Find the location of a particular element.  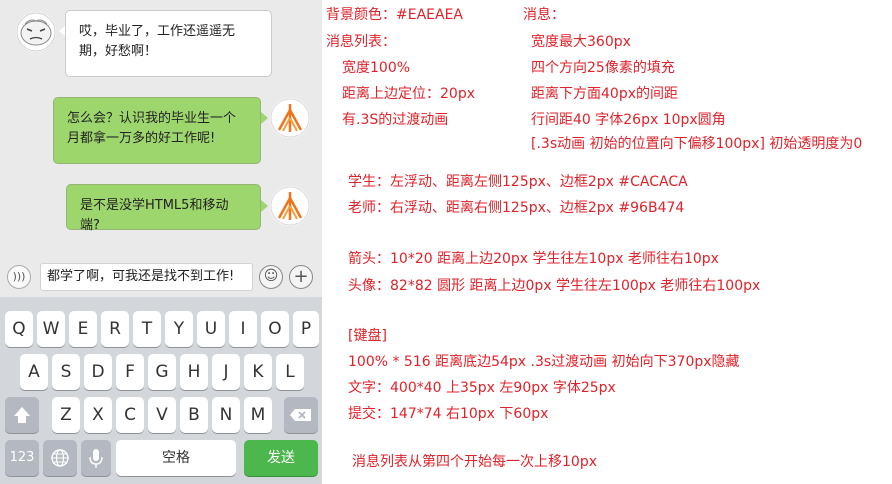

send-button: 发送 is located at coordinates (281, 458).